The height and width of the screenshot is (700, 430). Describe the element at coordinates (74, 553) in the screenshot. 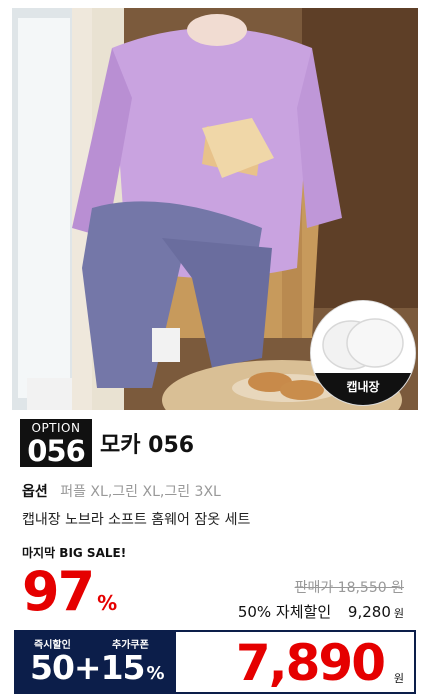

I see `sale-label: 마지막 BIG SALE!` at that location.